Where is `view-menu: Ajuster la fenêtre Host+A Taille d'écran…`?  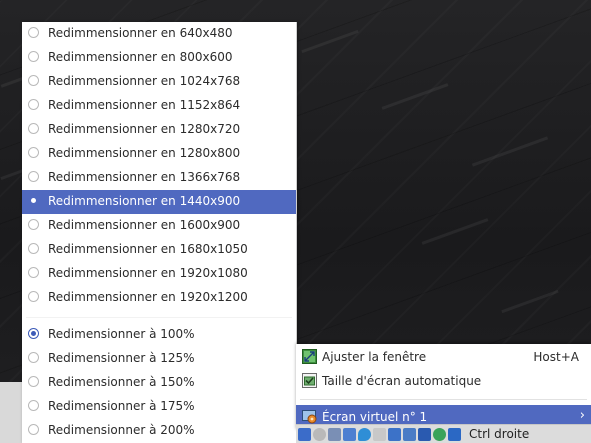 view-menu: Ajuster la fenêtre Host+A Taille d'écran… is located at coordinates (443, 387).